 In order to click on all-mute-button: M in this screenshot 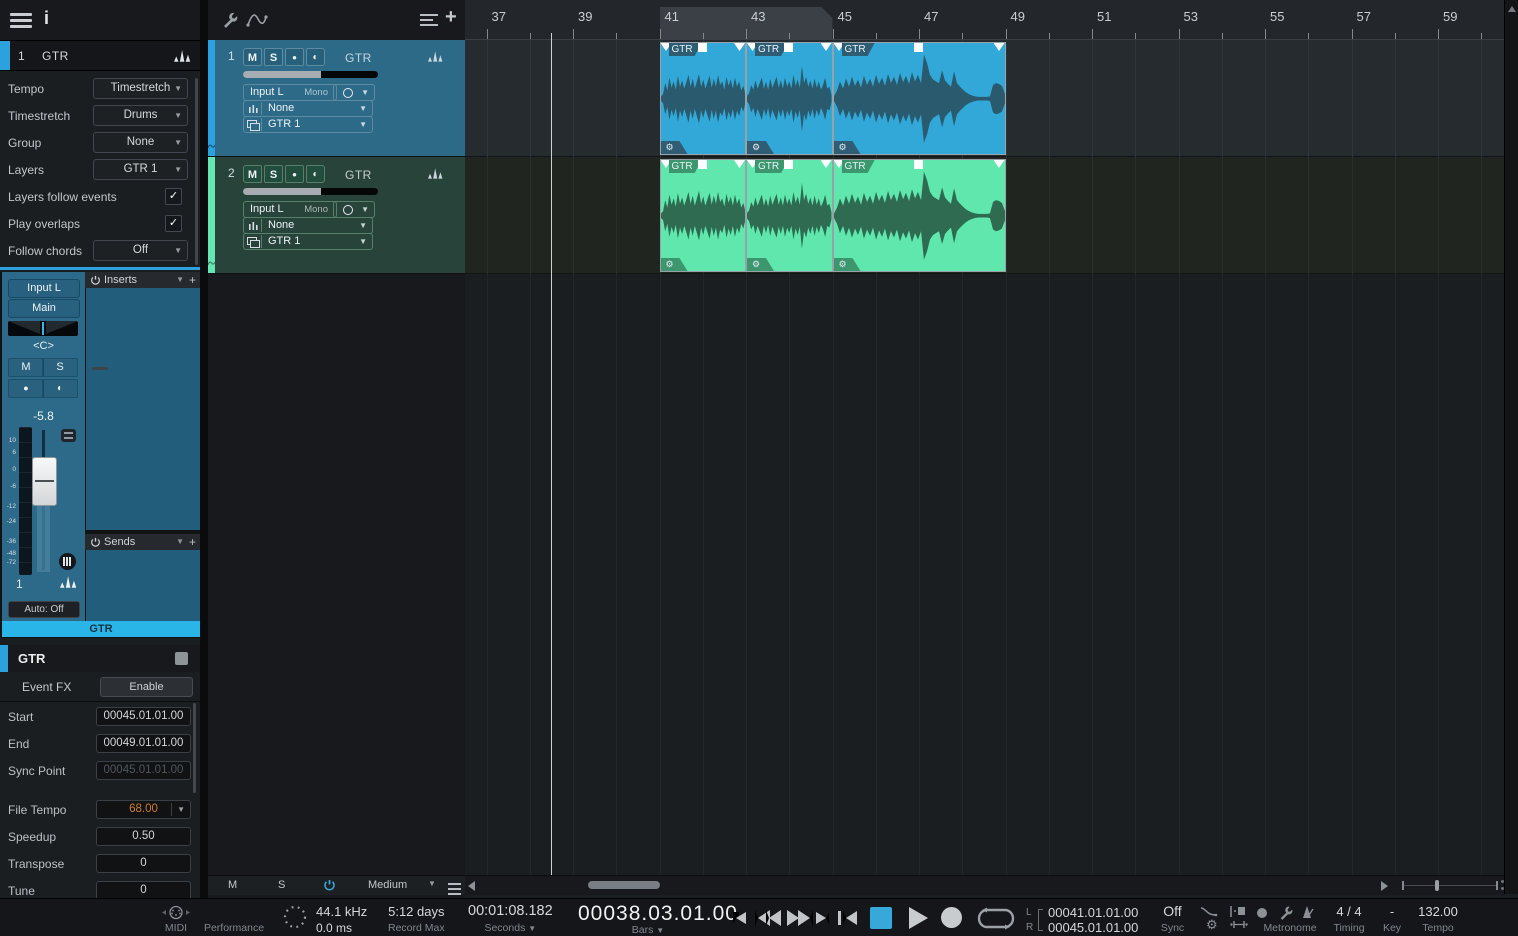, I will do `click(232, 885)`.